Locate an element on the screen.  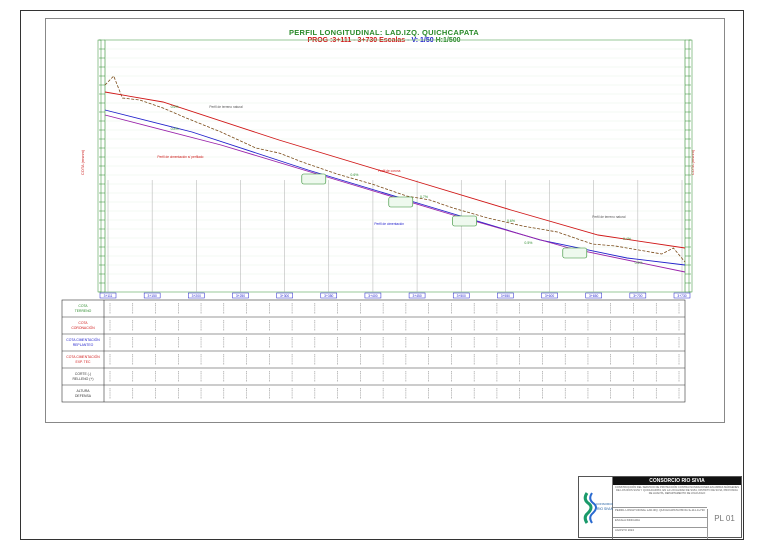
table-row-label: ALTURA is located at coordinates (83, 391).